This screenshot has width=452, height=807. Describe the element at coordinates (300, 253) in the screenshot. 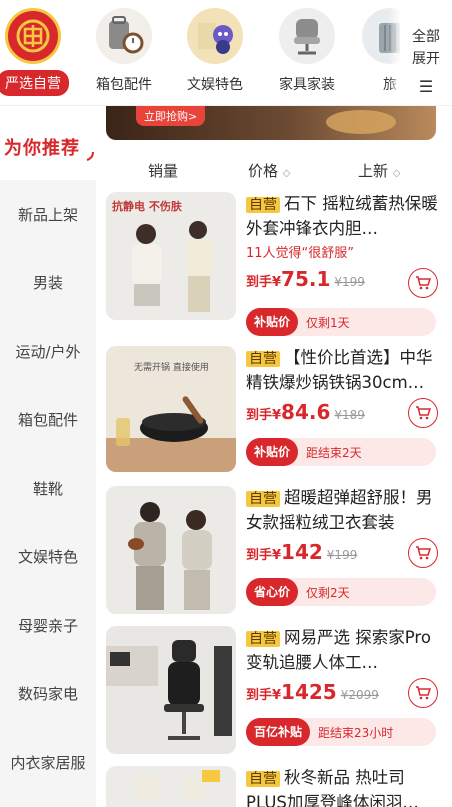

I see `social-proof: 11人觉得“很舒服”` at that location.